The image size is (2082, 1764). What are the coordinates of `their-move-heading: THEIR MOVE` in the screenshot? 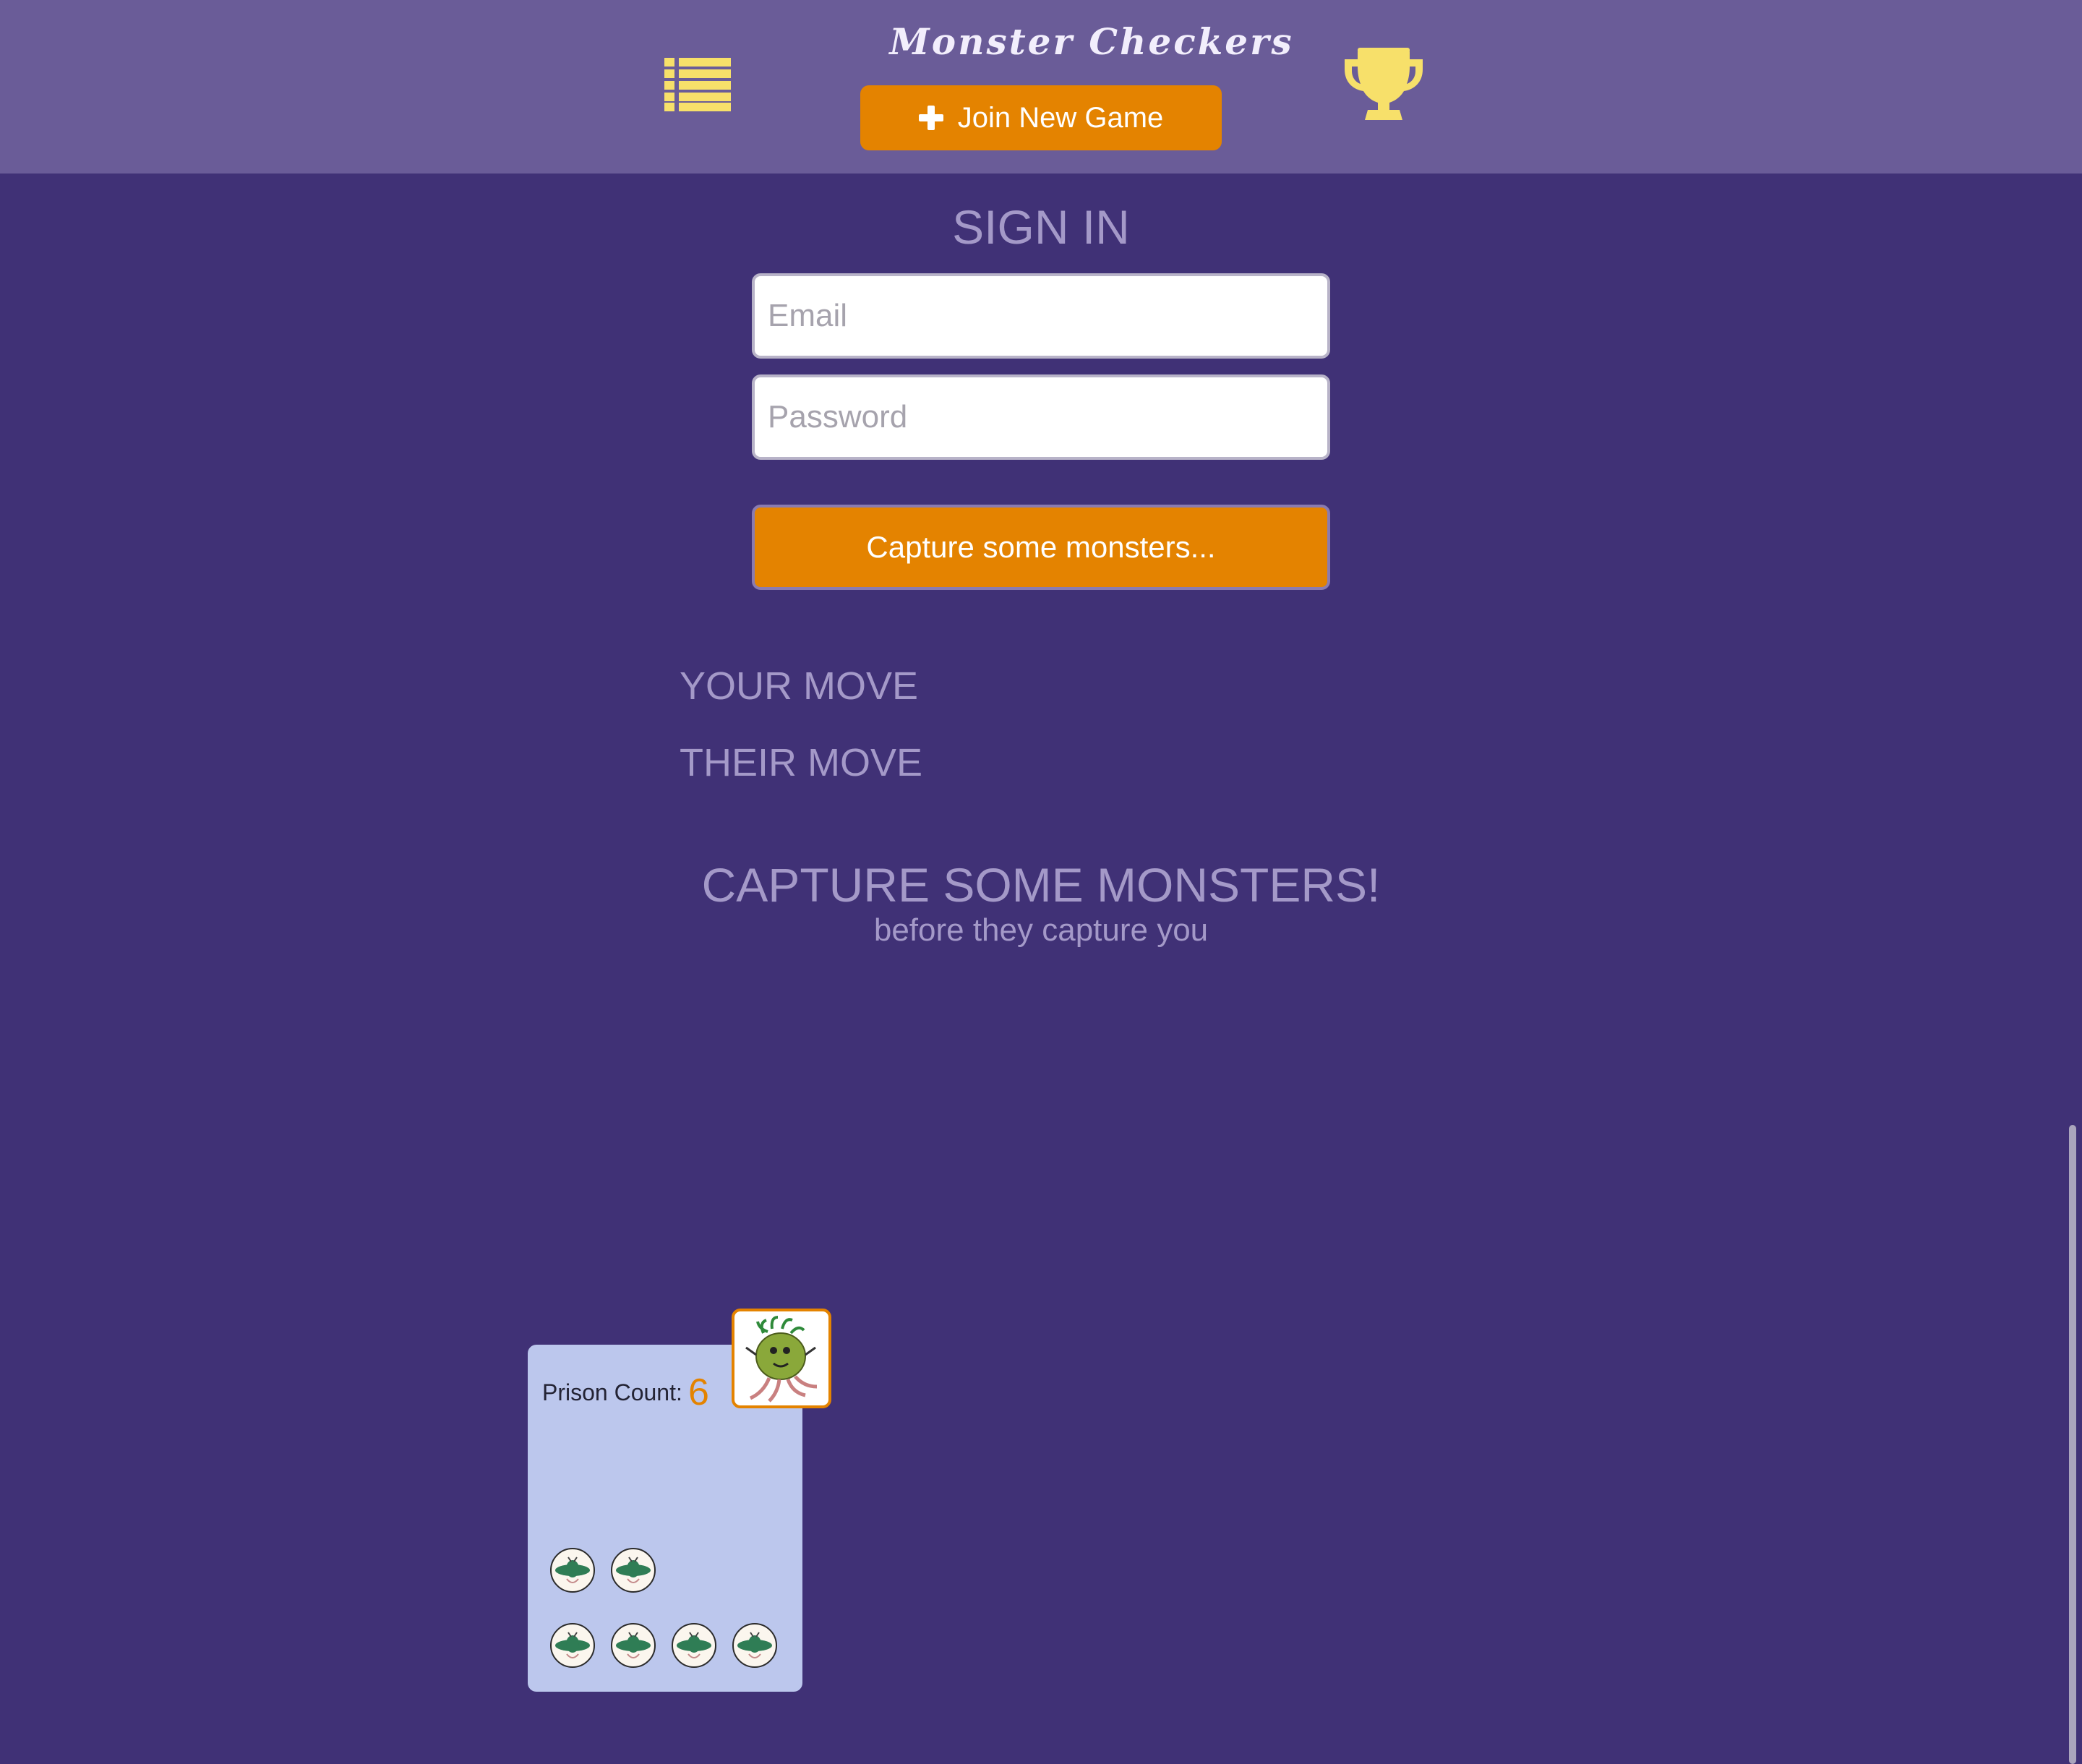 It's located at (801, 762).